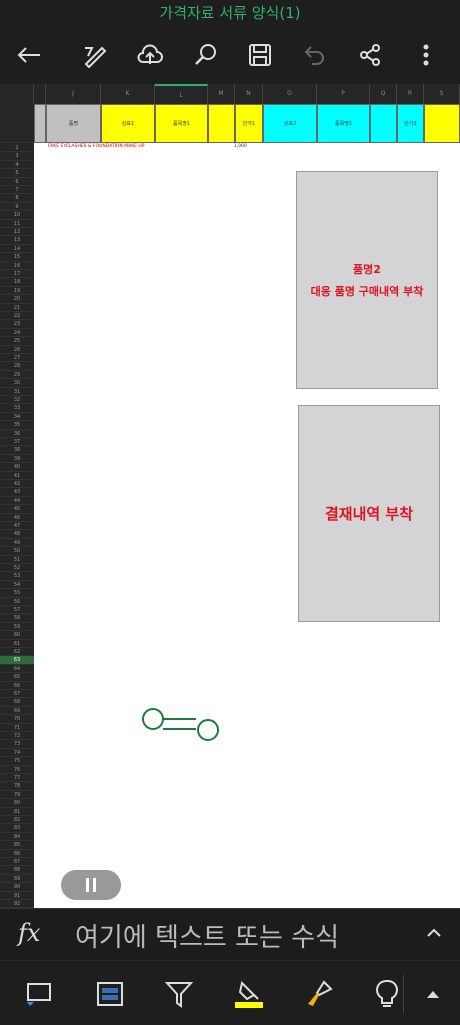  What do you see at coordinates (17, 232) in the screenshot?
I see `row-number: 12` at bounding box center [17, 232].